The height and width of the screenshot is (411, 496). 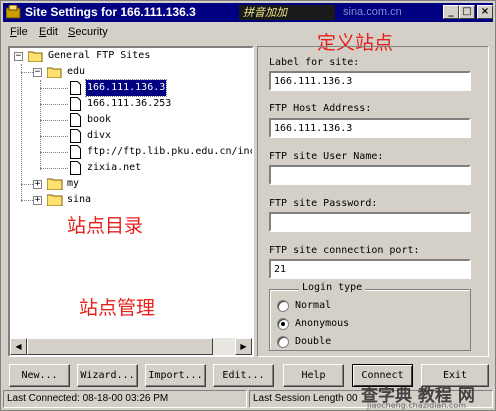 What do you see at coordinates (99, 55) in the screenshot?
I see `tree-item-label: General FTP Sites` at bounding box center [99, 55].